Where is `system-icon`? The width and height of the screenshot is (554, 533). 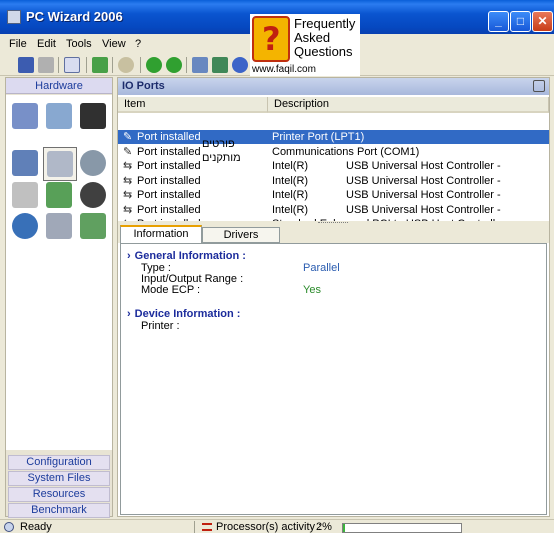 system-icon is located at coordinates (25, 116).